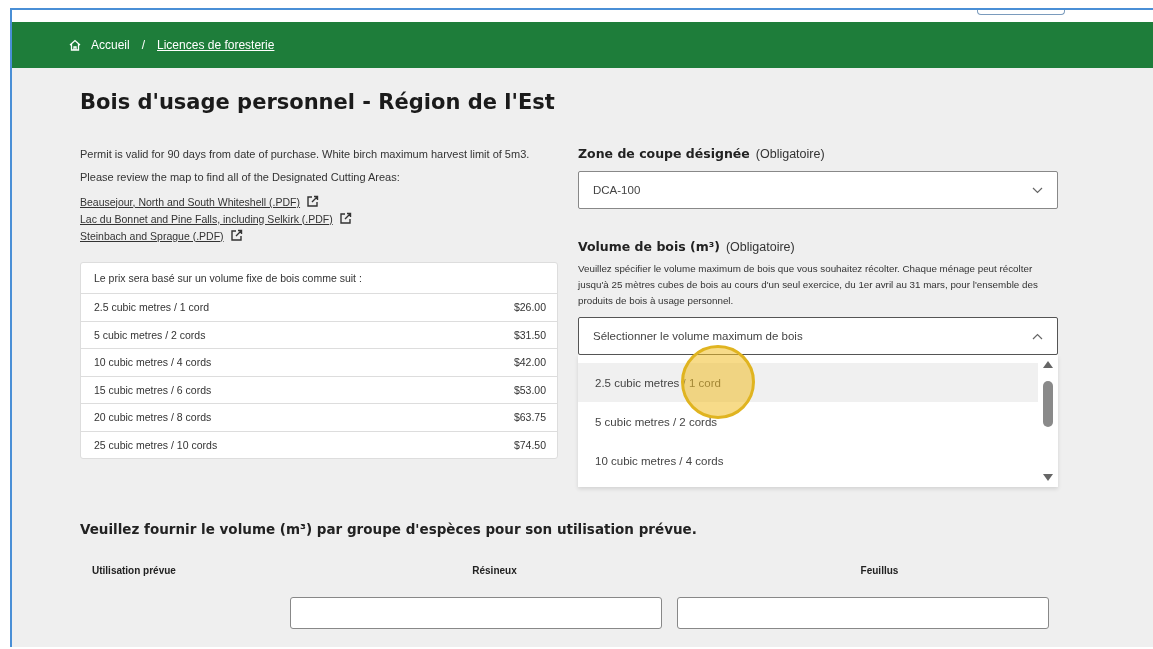 Image resolution: width=1153 pixels, height=649 pixels. I want to click on table-cell: $53.00, so click(529, 389).